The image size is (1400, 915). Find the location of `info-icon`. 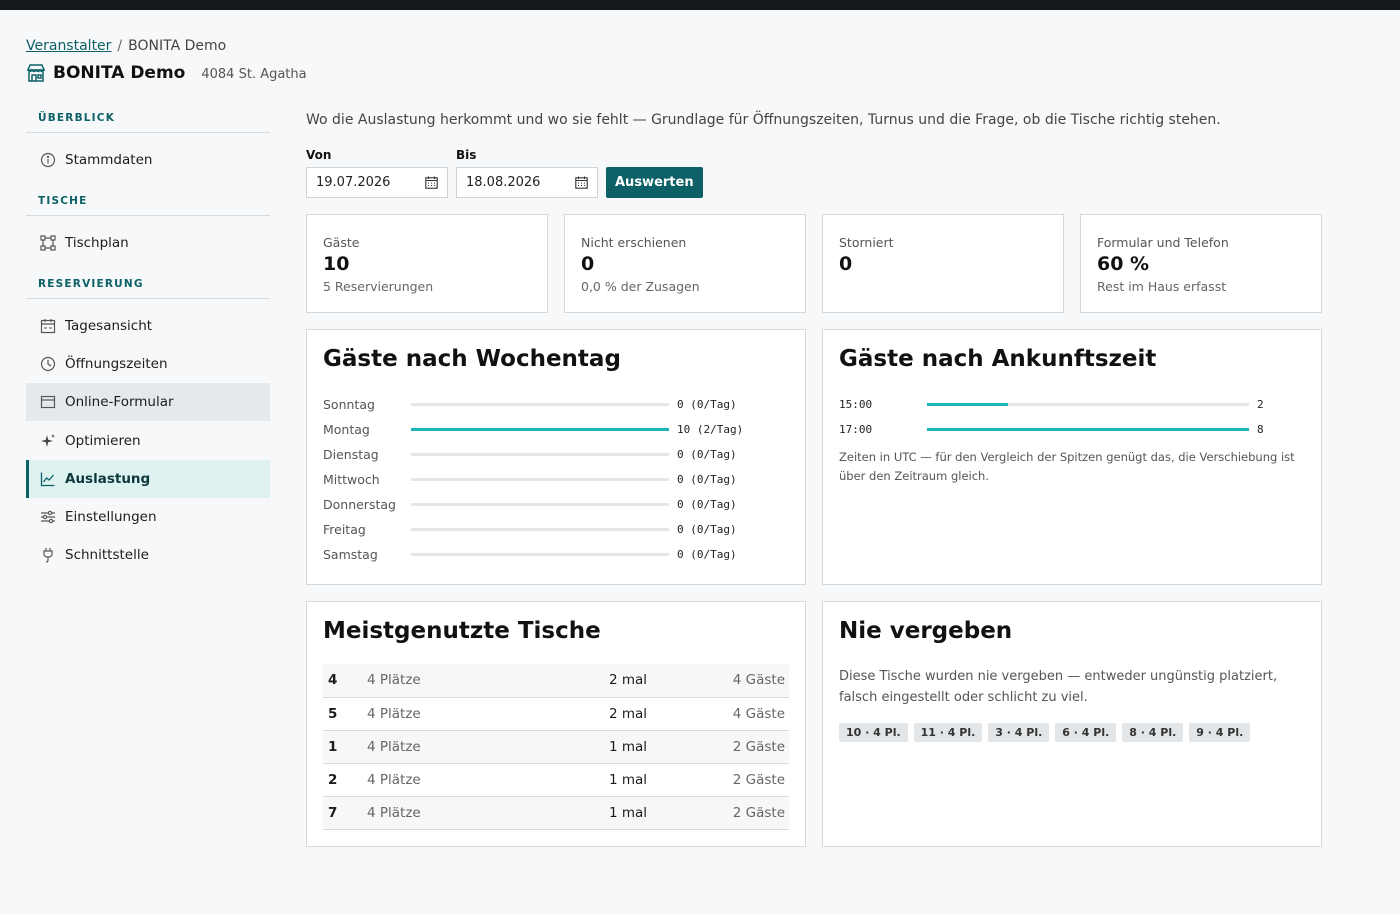

info-icon is located at coordinates (48, 160).